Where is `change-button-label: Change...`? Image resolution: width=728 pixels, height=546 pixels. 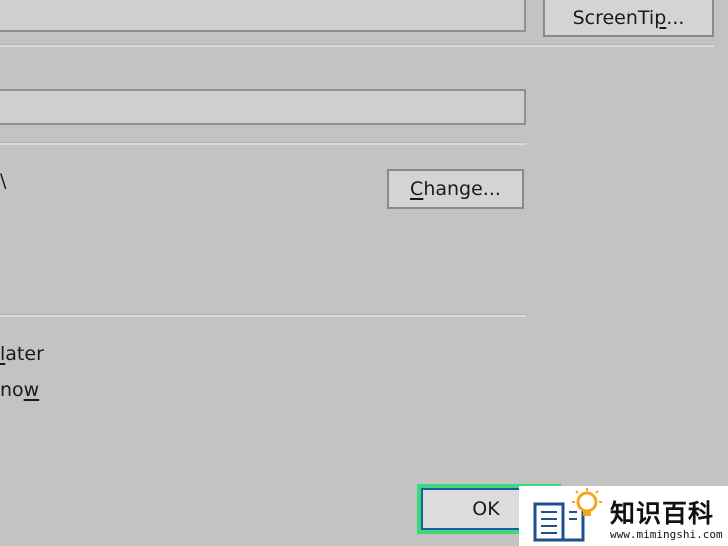 change-button-label: Change... is located at coordinates (455, 189).